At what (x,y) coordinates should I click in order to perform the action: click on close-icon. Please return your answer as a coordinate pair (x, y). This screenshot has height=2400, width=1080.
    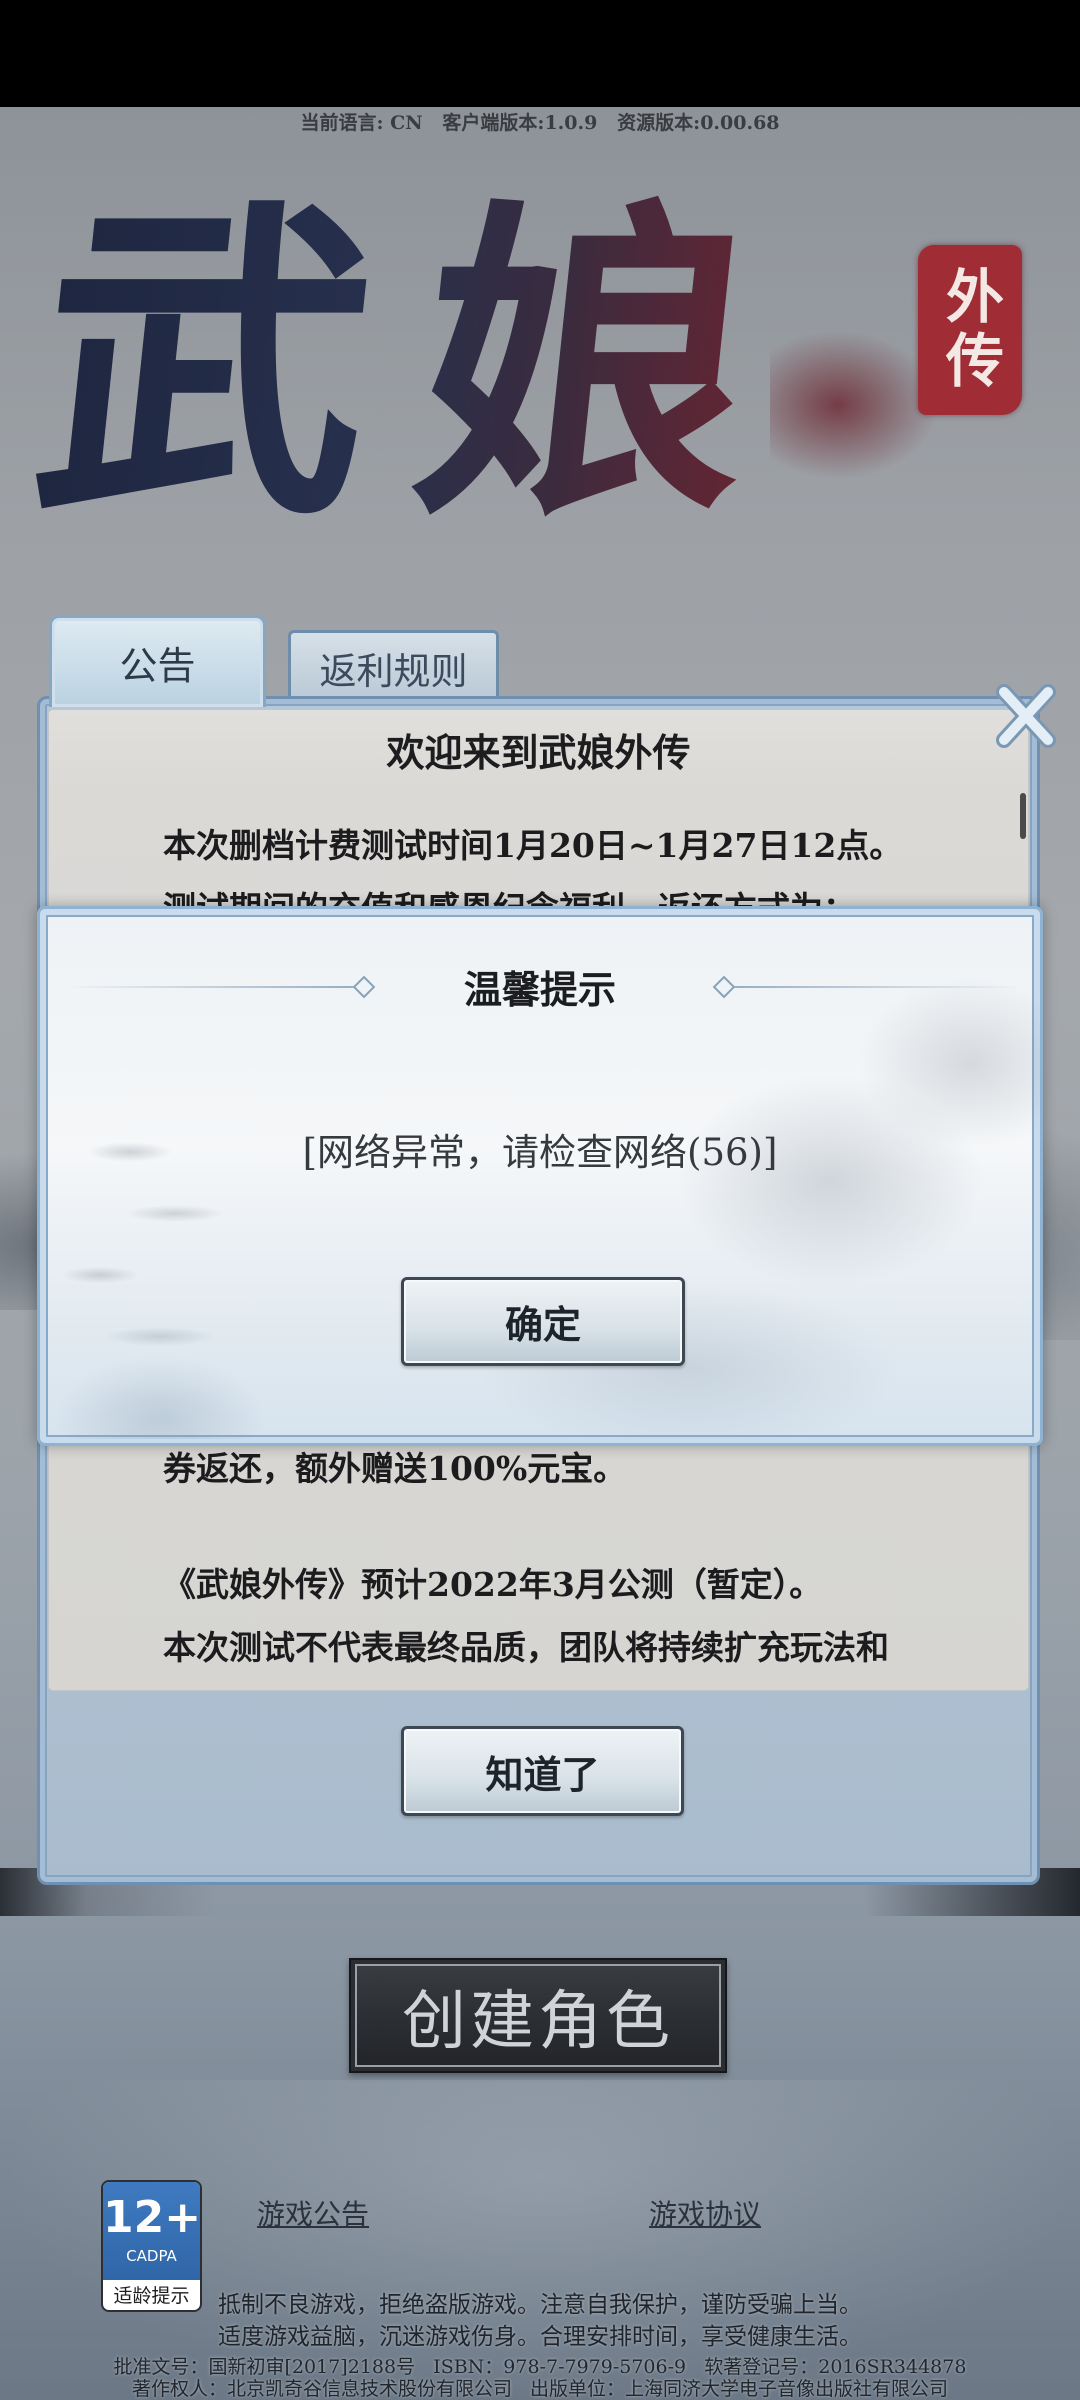
    Looking at the image, I should click on (1026, 716).